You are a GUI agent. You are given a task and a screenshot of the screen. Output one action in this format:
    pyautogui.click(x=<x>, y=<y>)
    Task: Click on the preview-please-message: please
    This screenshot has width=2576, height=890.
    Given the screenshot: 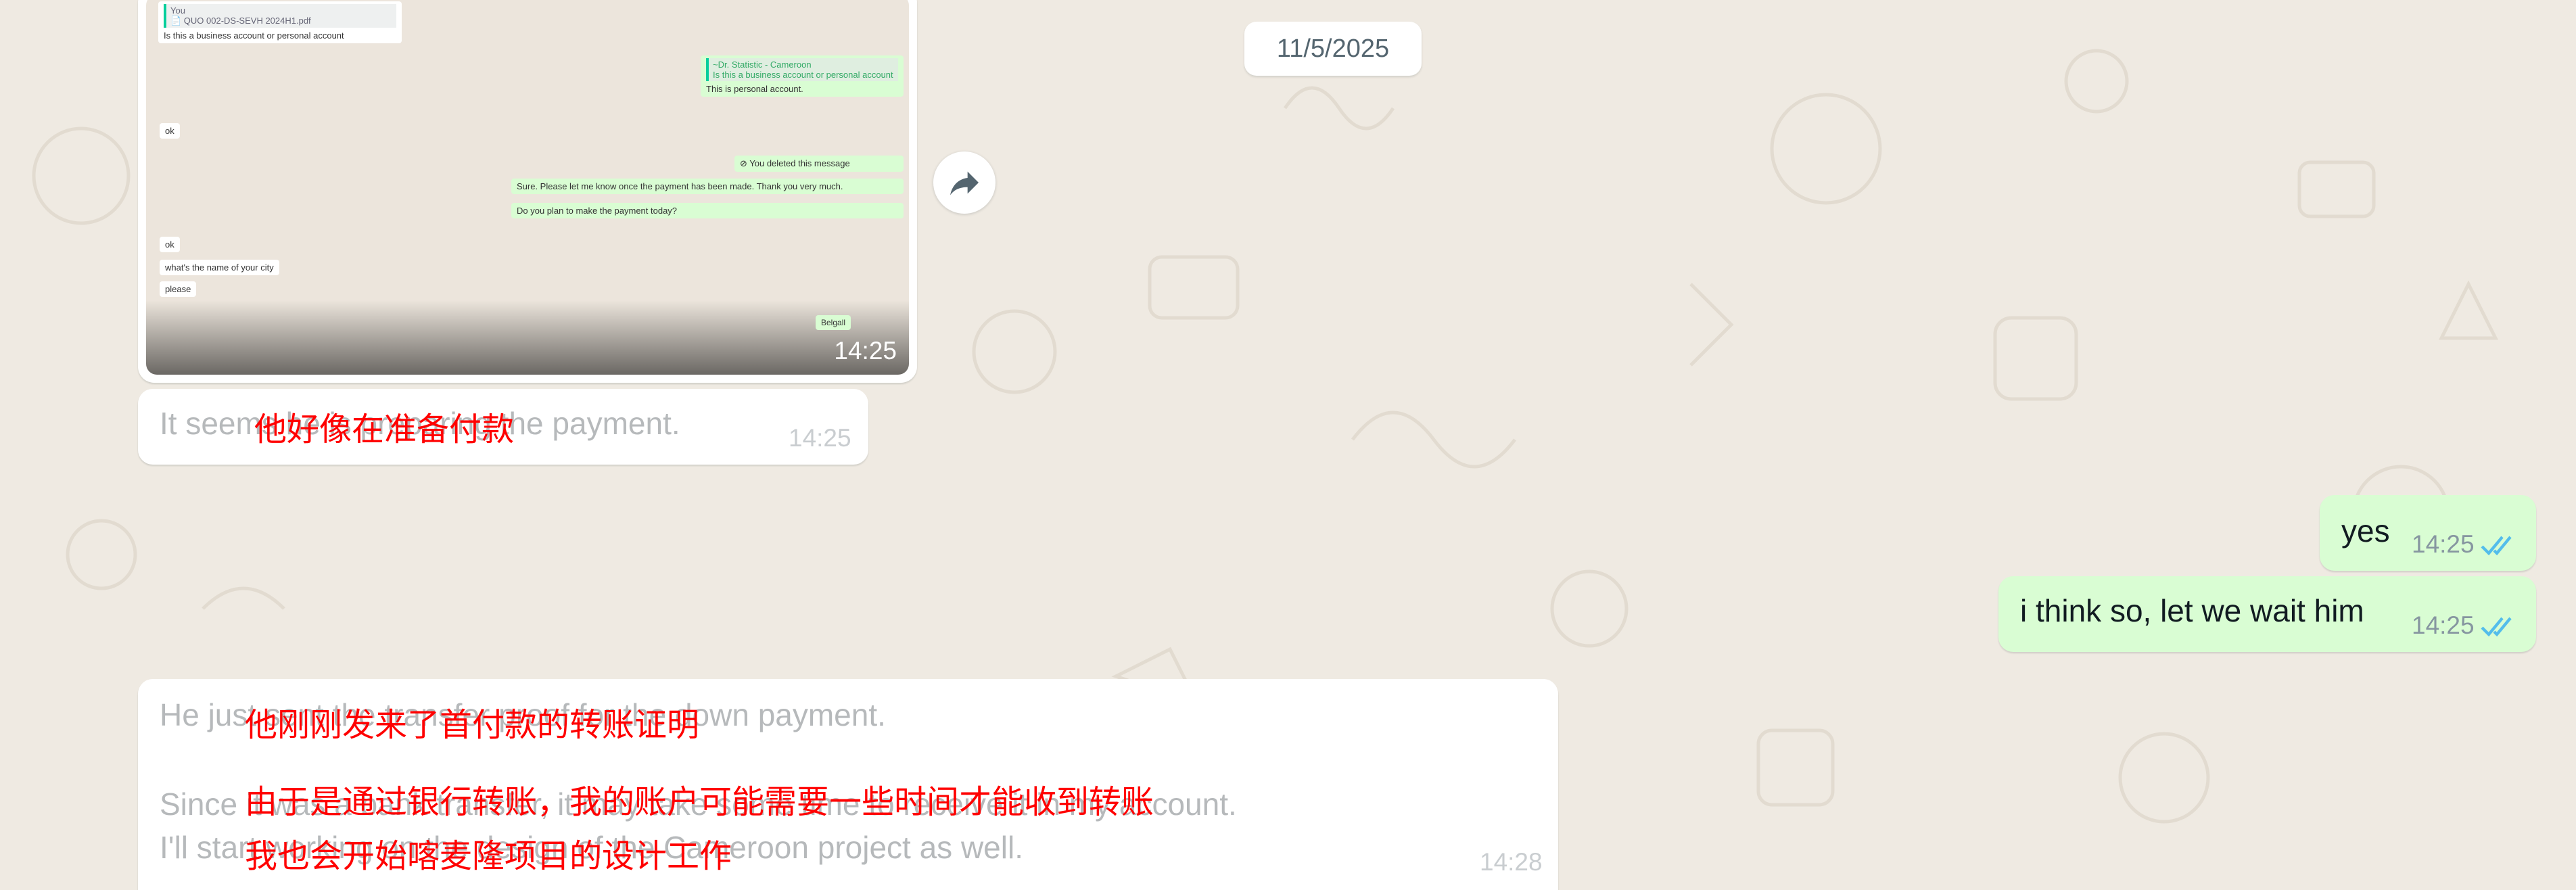 What is the action you would take?
    pyautogui.click(x=178, y=289)
    